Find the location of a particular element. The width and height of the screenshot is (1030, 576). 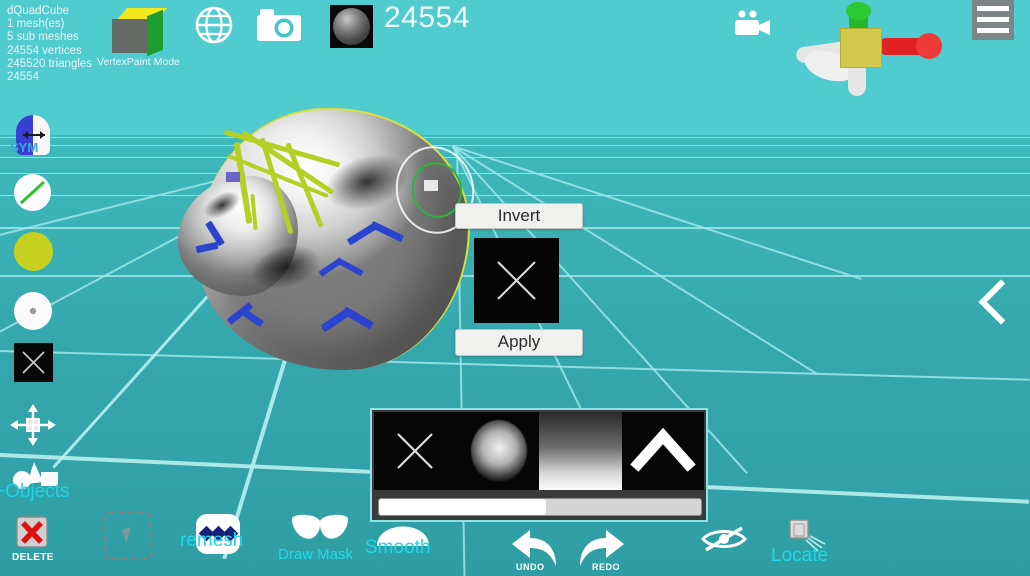

brush-size-slider is located at coordinates (540, 507).